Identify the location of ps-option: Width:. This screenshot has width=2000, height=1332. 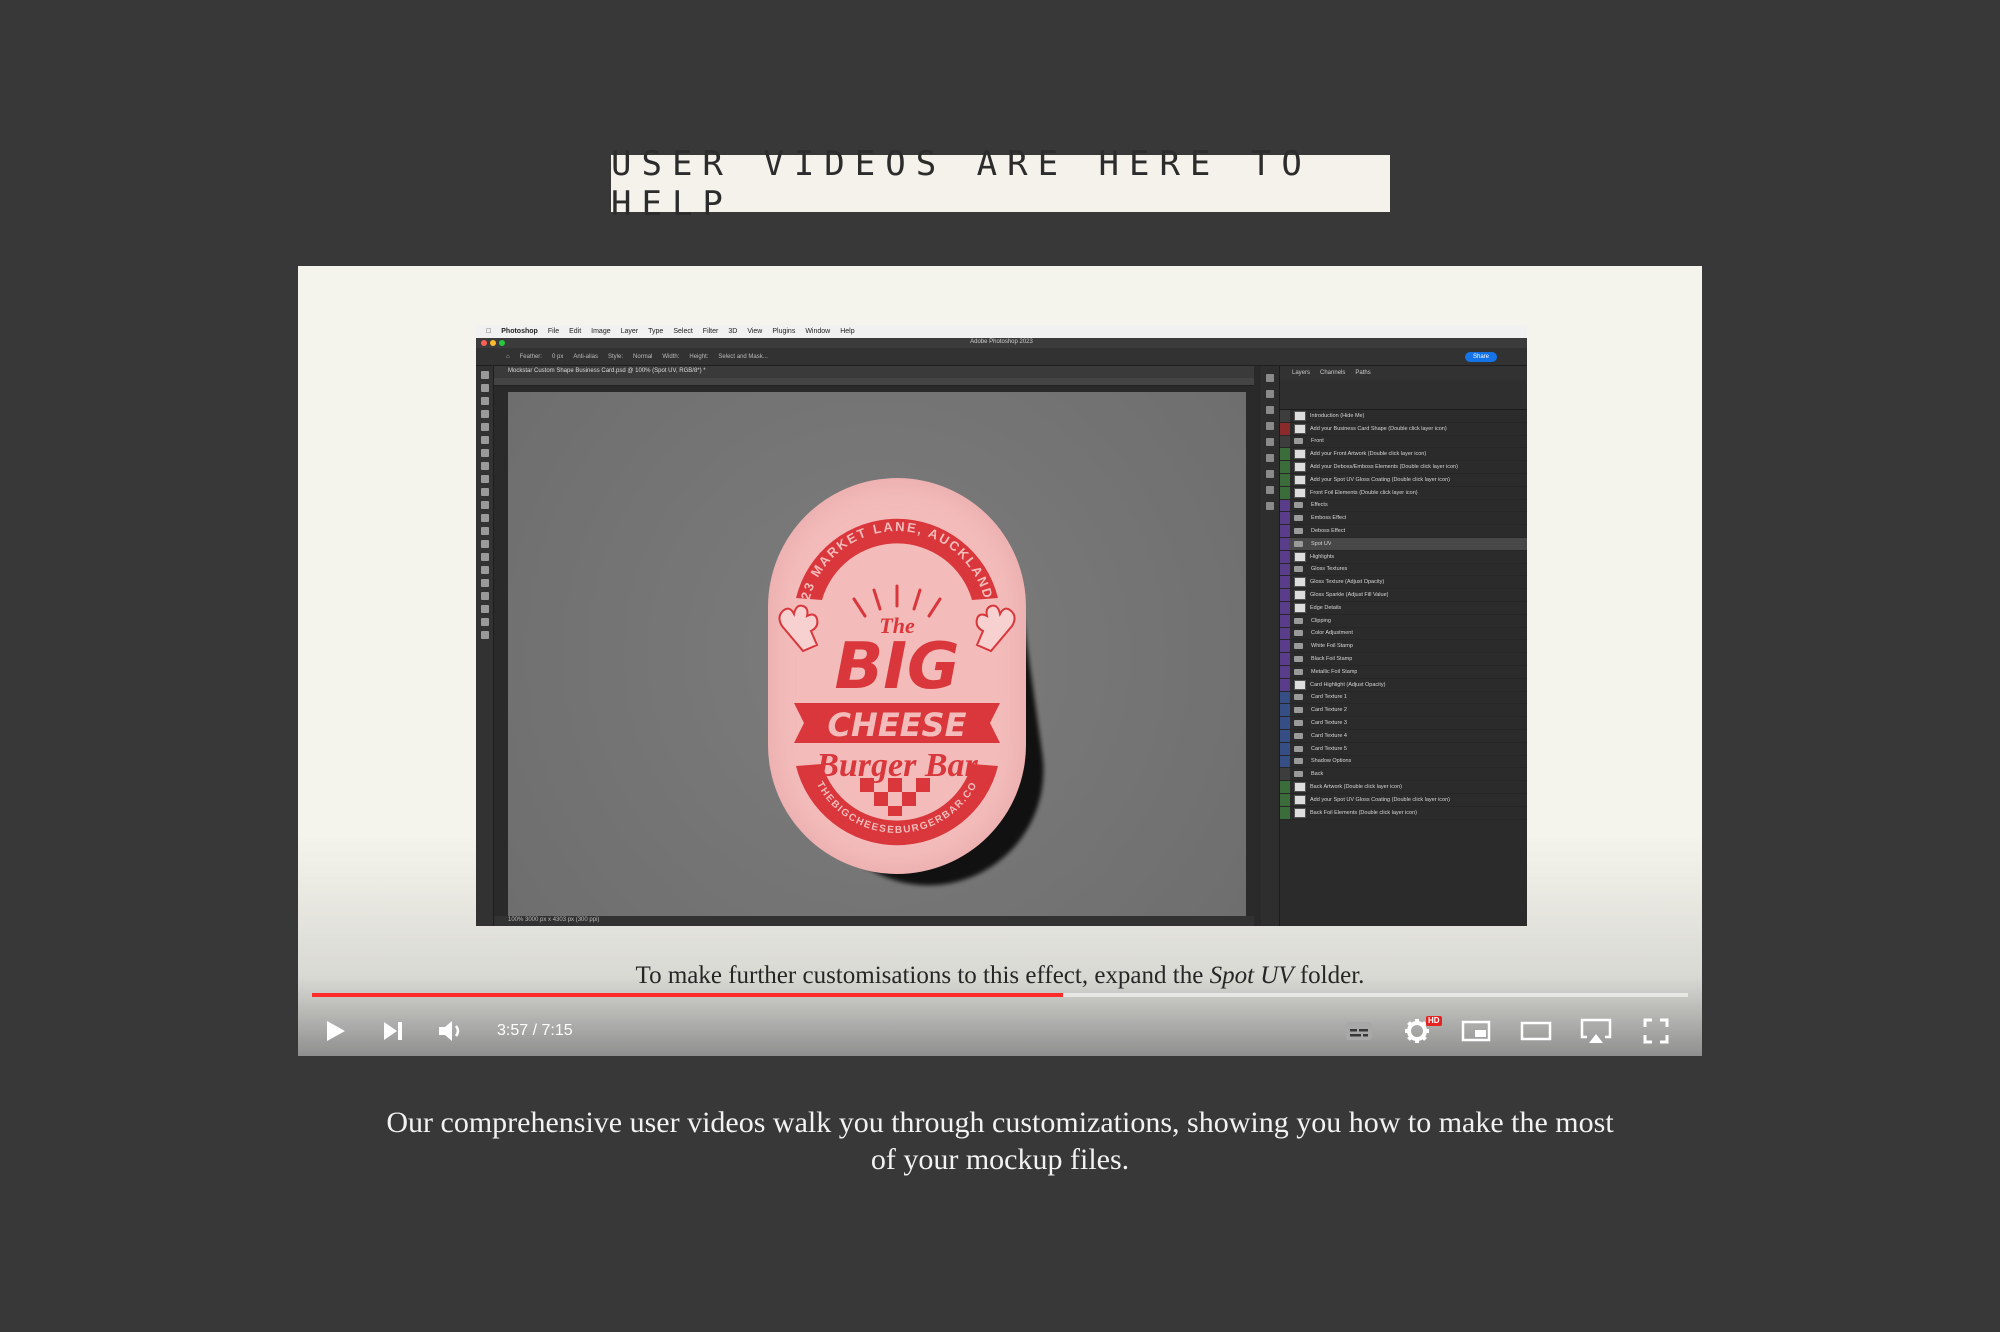
(671, 356).